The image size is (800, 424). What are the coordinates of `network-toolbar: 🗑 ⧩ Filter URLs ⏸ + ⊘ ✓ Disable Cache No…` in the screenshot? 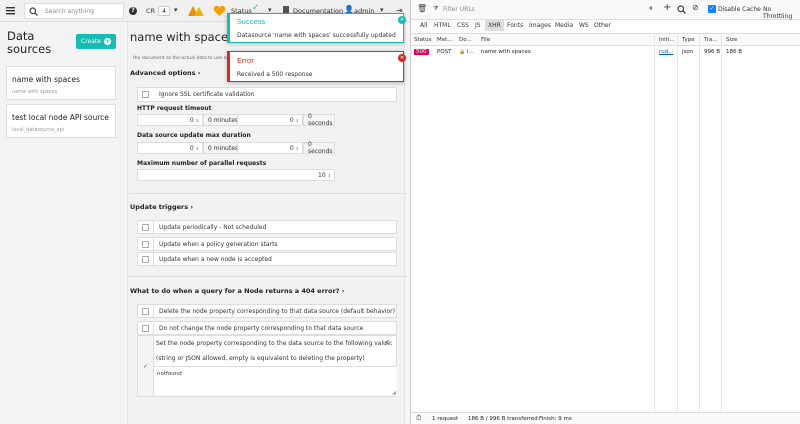 It's located at (605, 10).